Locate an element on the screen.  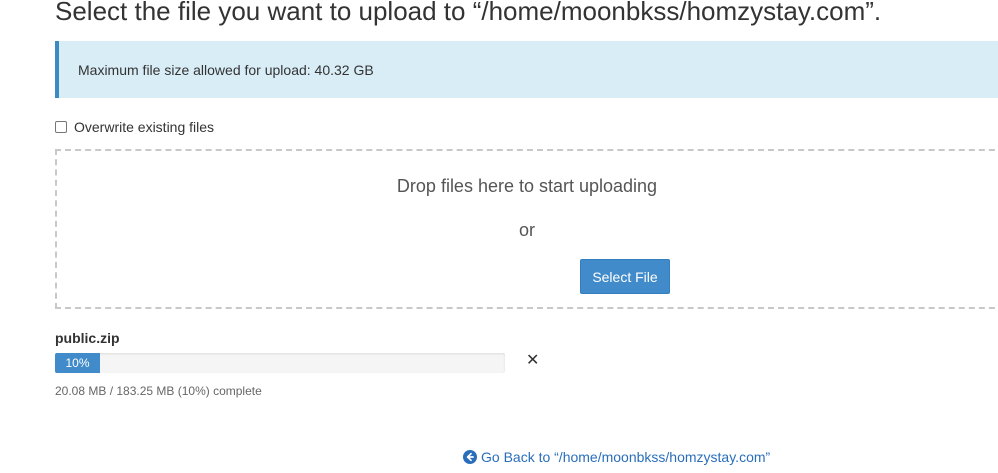
close-icon: ✕ is located at coordinates (532, 361).